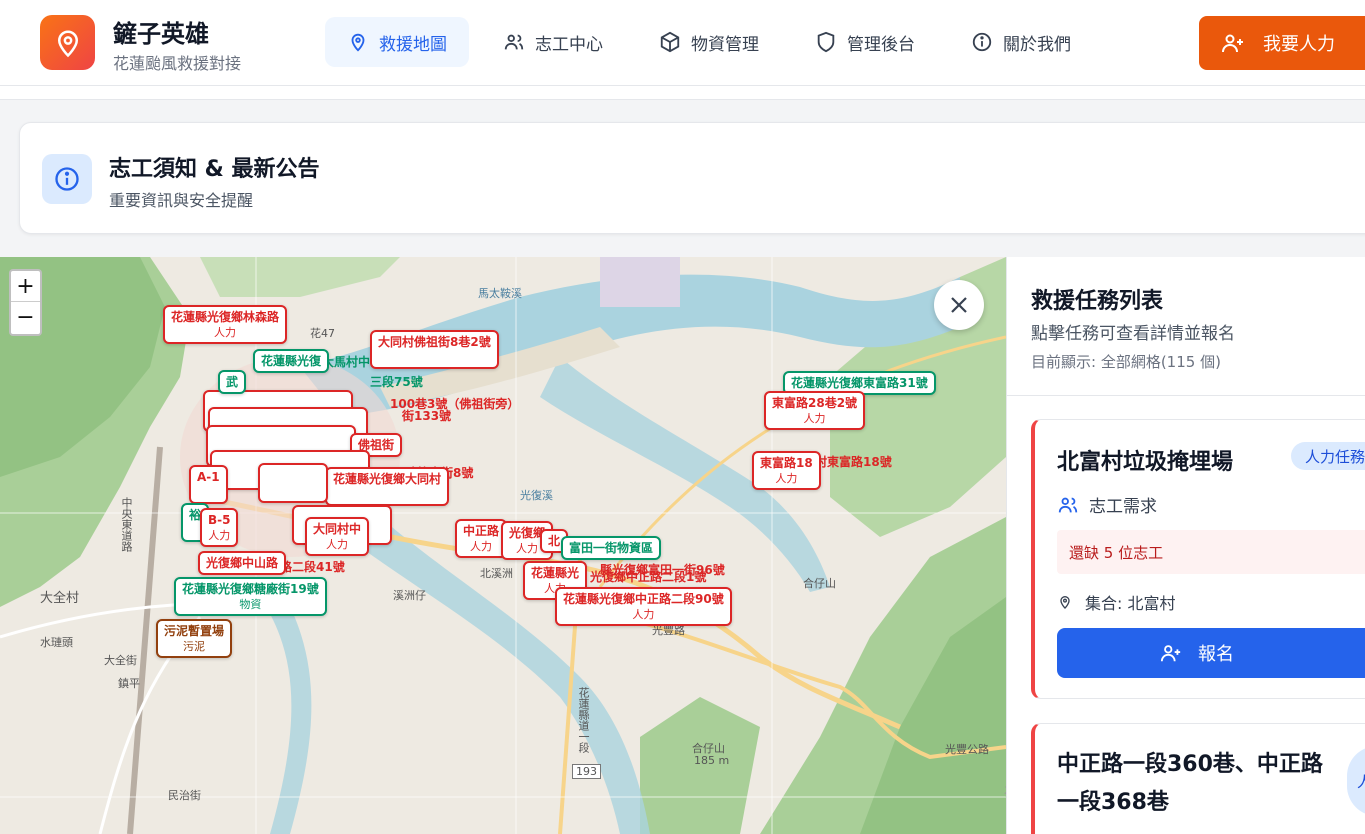 The image size is (1365, 834). What do you see at coordinates (682, 93) in the screenshot?
I see `sub-bar` at bounding box center [682, 93].